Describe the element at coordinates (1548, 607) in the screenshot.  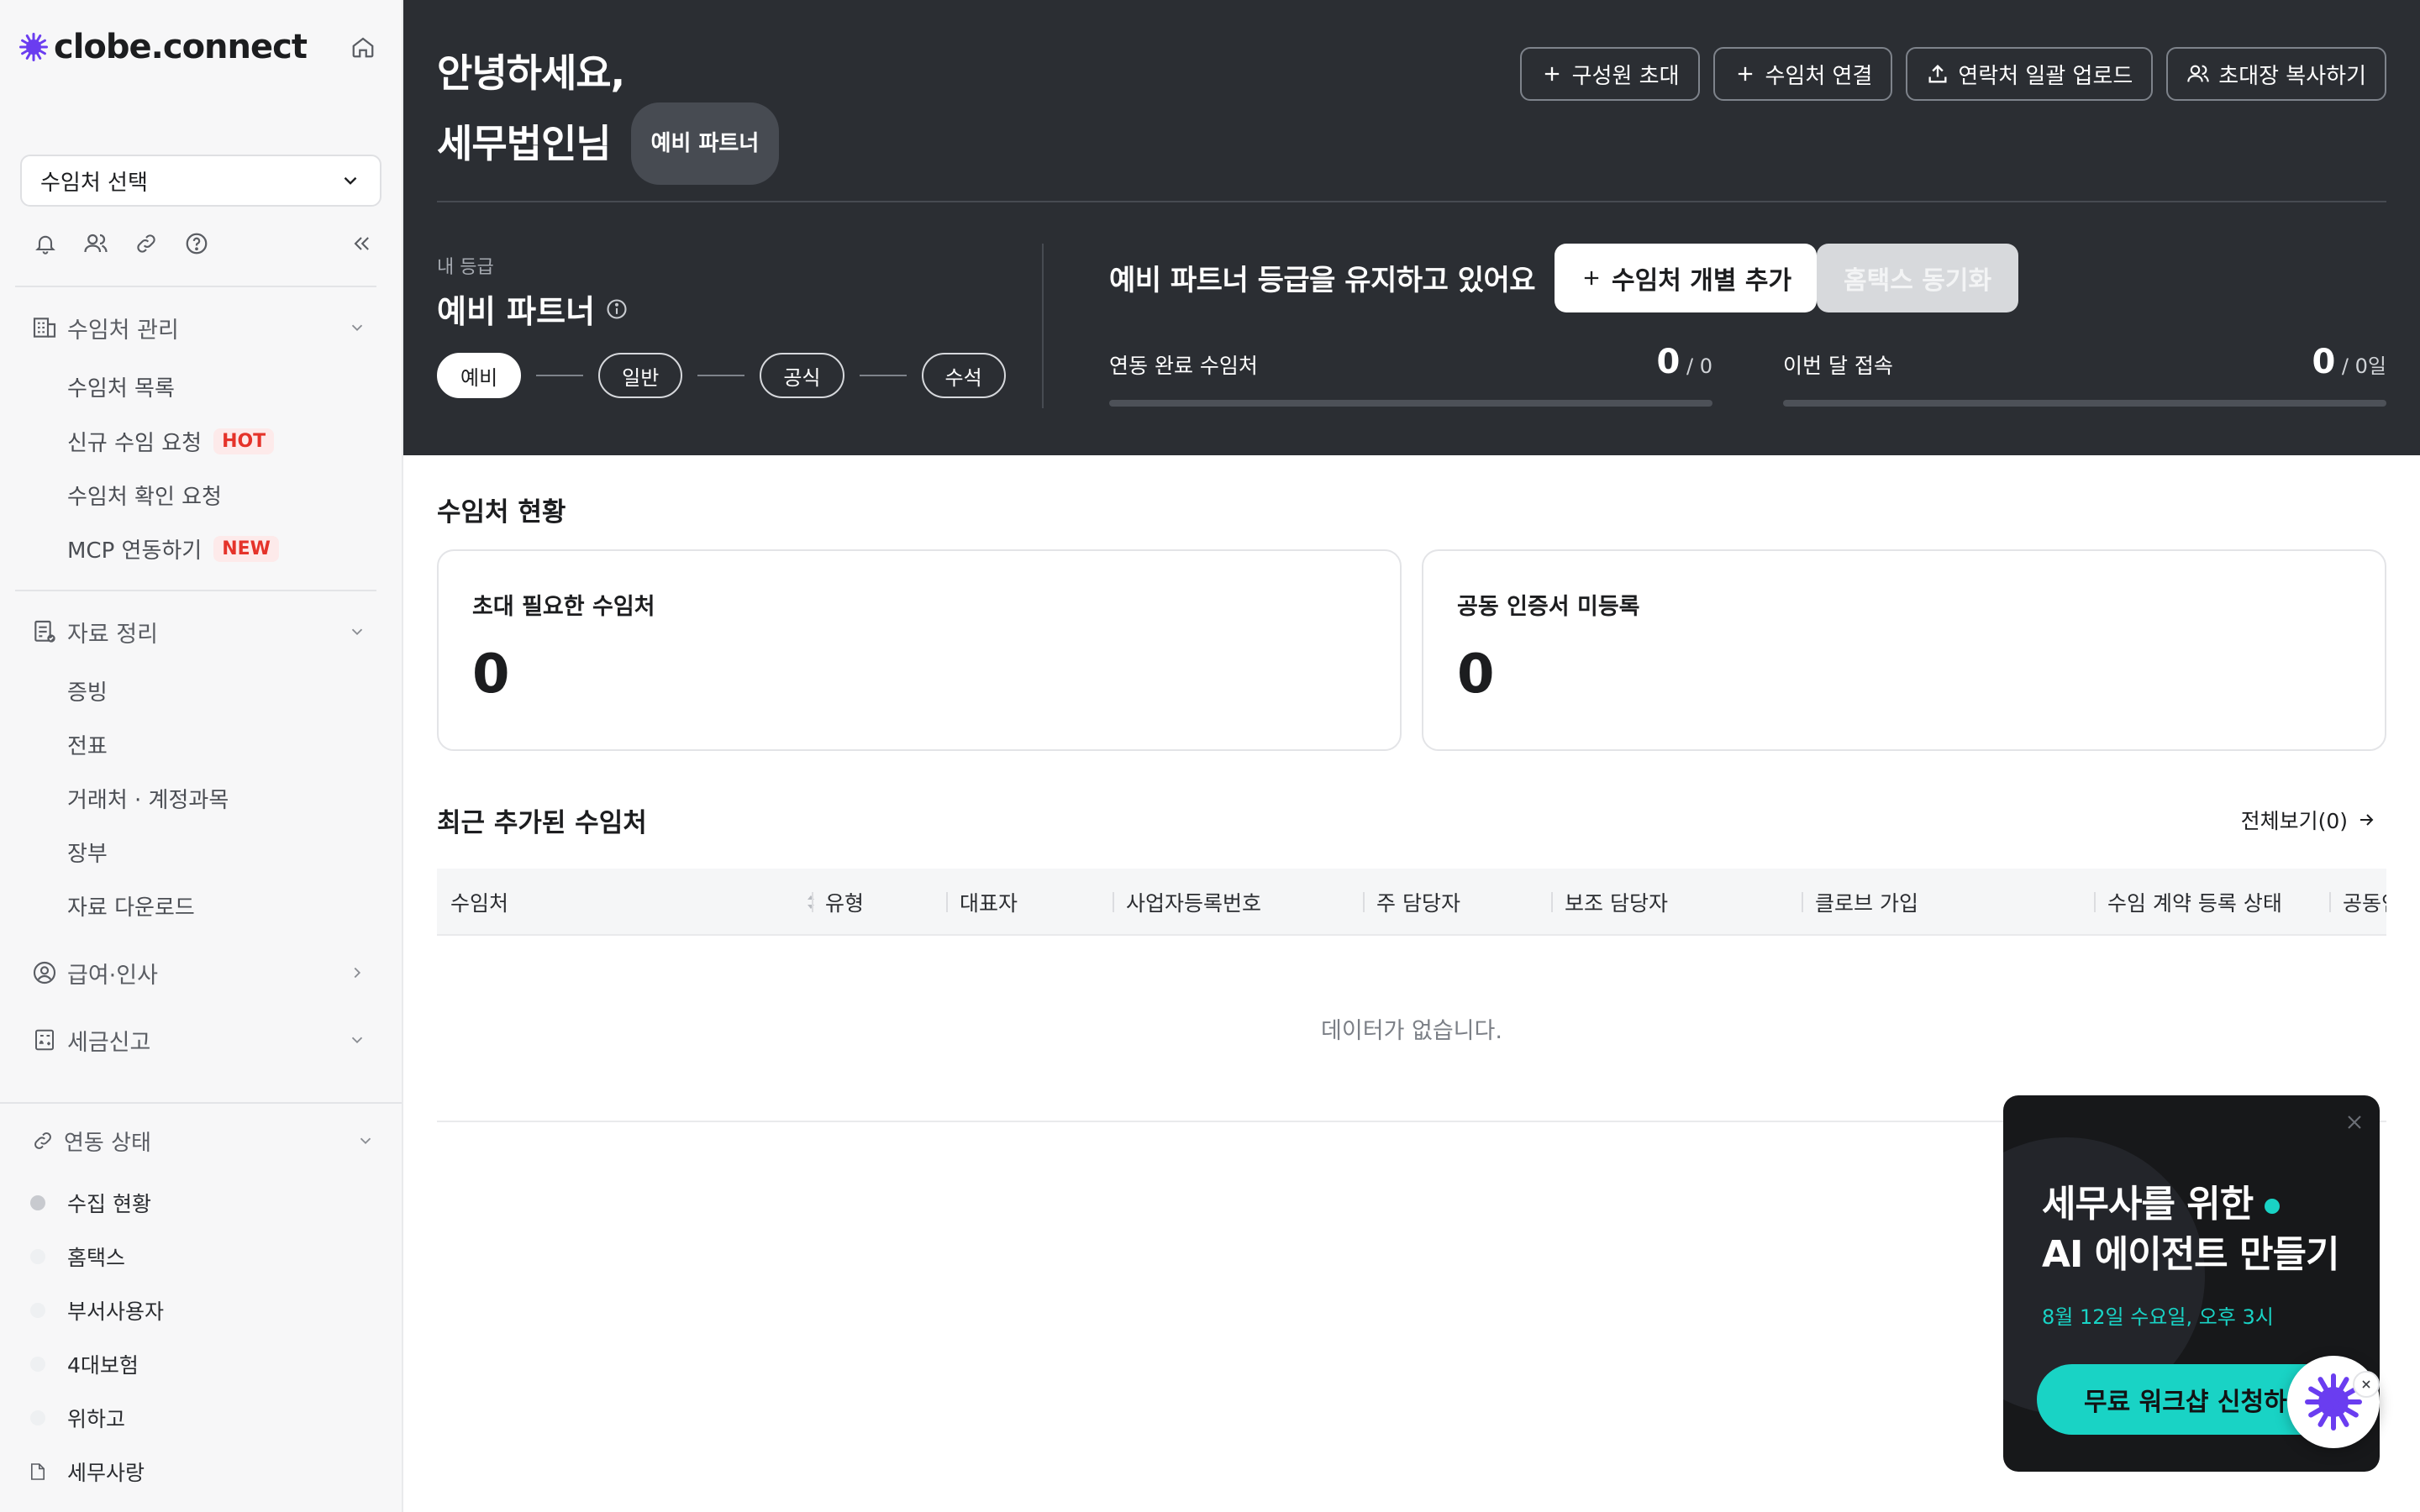
I see `card-title: 공동 인증서 미등록` at that location.